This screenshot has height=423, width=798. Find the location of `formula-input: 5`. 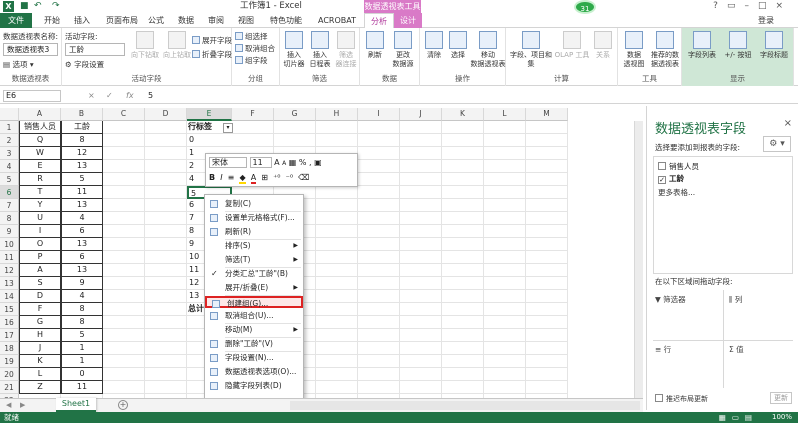

formula-input: 5 is located at coordinates (150, 96).